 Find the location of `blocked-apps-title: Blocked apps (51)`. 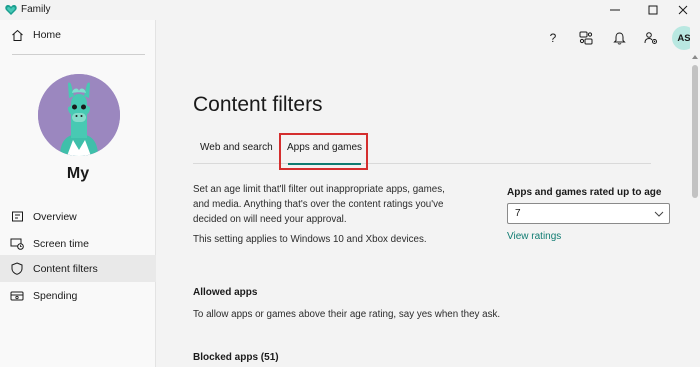

blocked-apps-title: Blocked apps (51) is located at coordinates (236, 357).